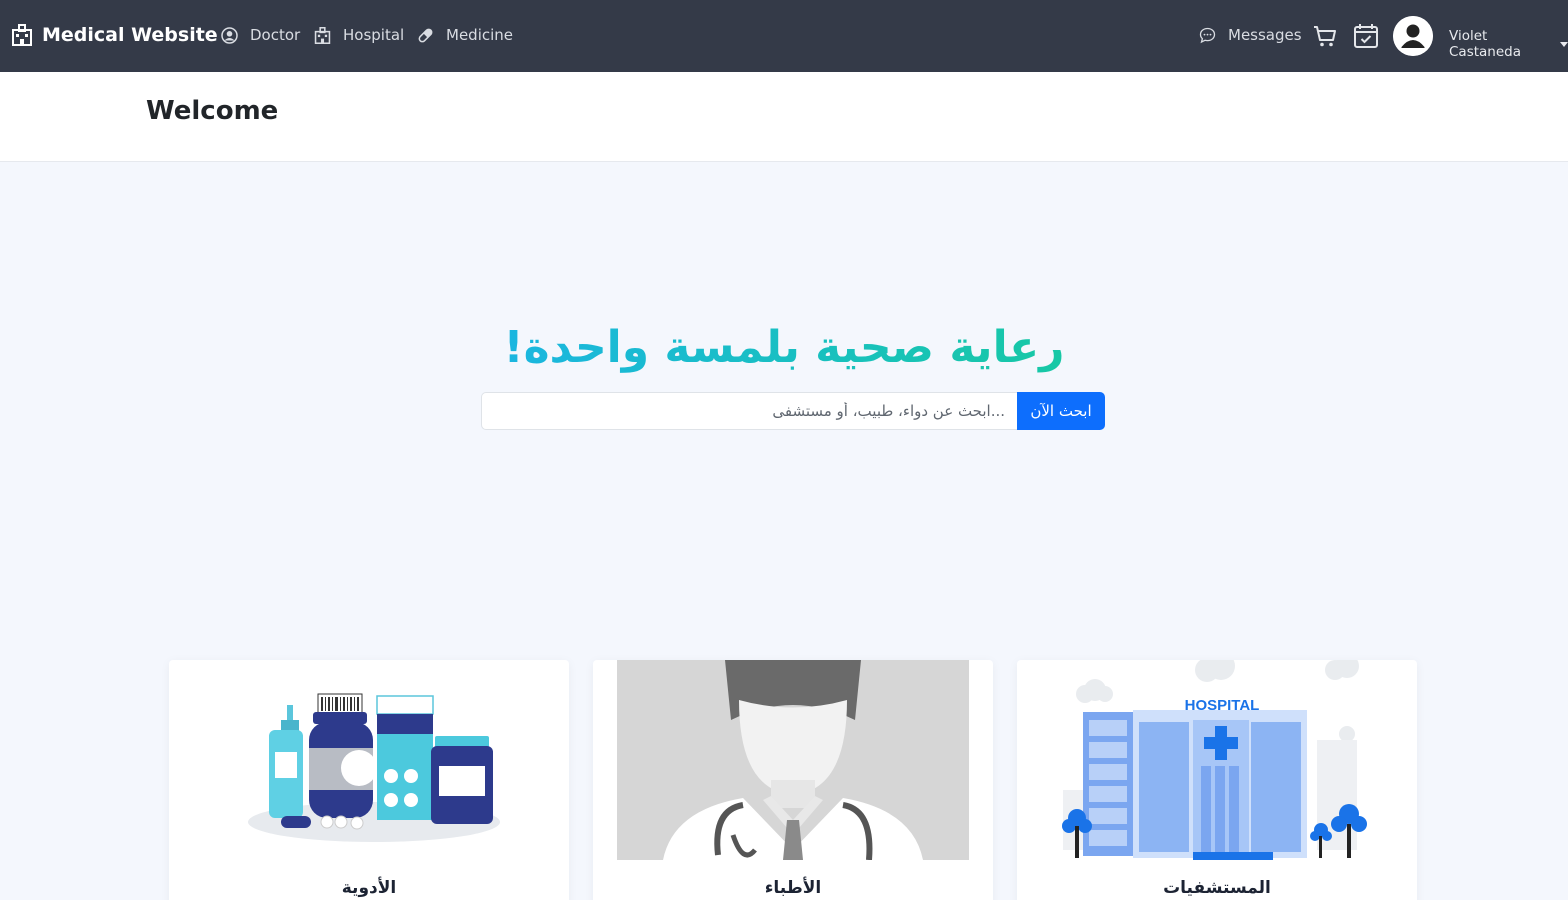  What do you see at coordinates (1217, 760) in the screenshot?
I see `hospital-building-illustration: HOSPITAL` at bounding box center [1217, 760].